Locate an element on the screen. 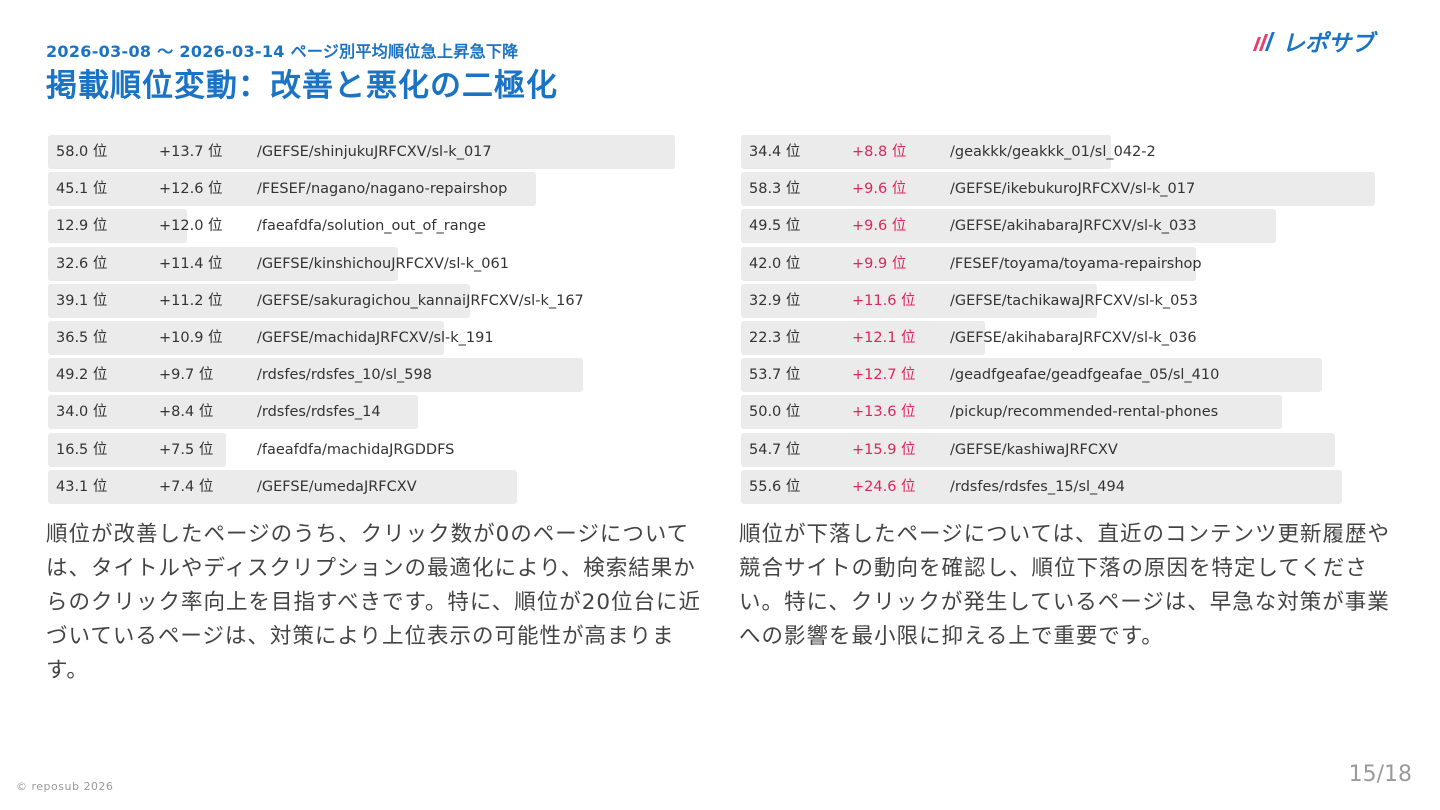 The image size is (1440, 810). delta-value: +12.1 位 is located at coordinates (884, 337).